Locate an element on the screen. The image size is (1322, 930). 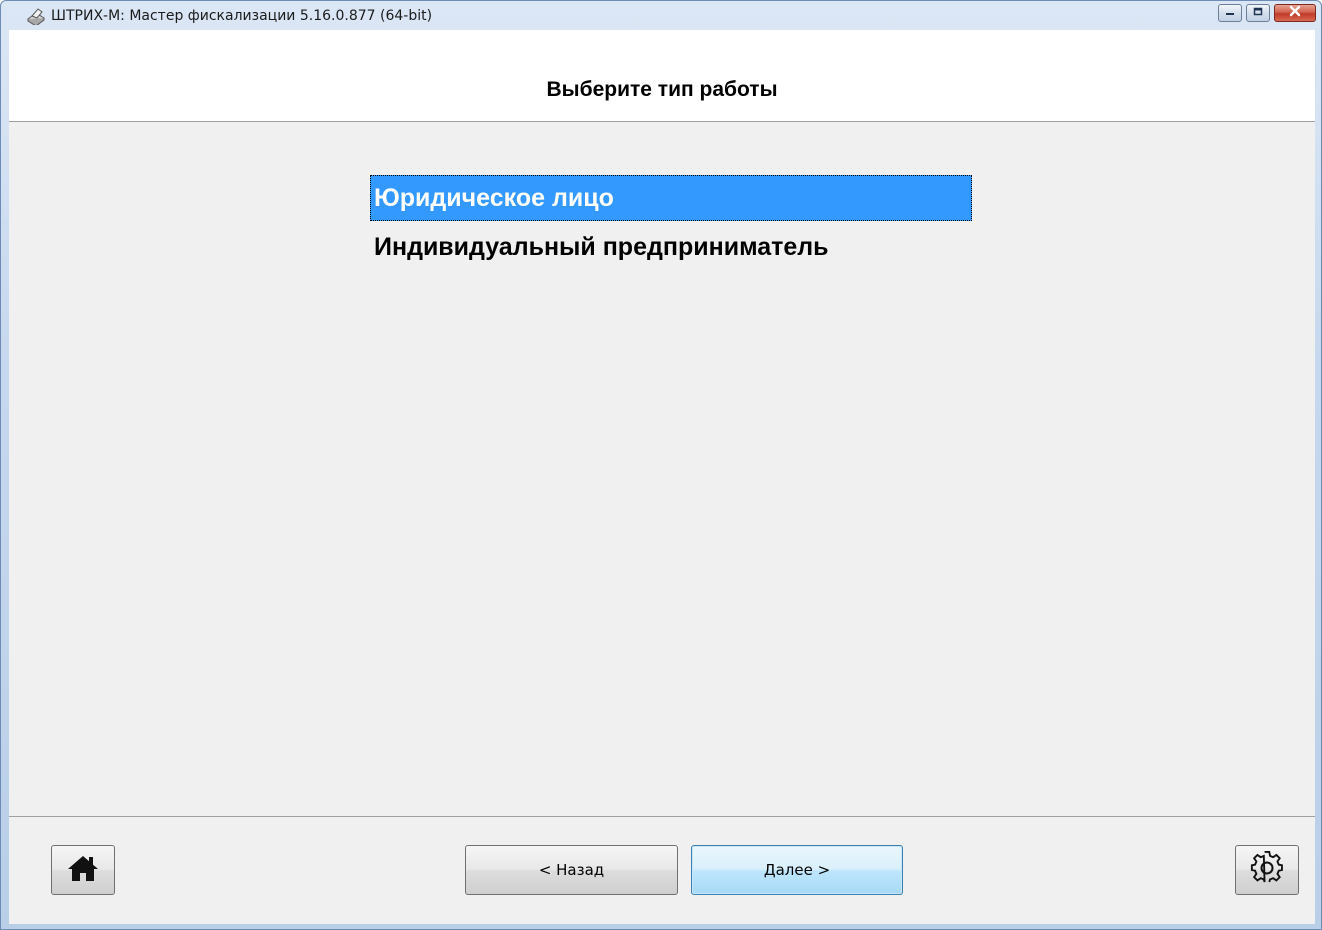
window-controls is located at coordinates (1267, 13).